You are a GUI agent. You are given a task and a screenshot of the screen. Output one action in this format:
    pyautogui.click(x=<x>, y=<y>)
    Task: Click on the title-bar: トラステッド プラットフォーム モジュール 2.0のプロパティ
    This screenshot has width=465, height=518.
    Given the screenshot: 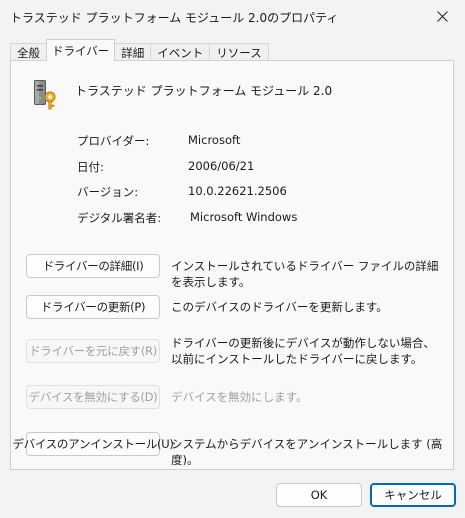 What is the action you would take?
    pyautogui.click(x=232, y=16)
    